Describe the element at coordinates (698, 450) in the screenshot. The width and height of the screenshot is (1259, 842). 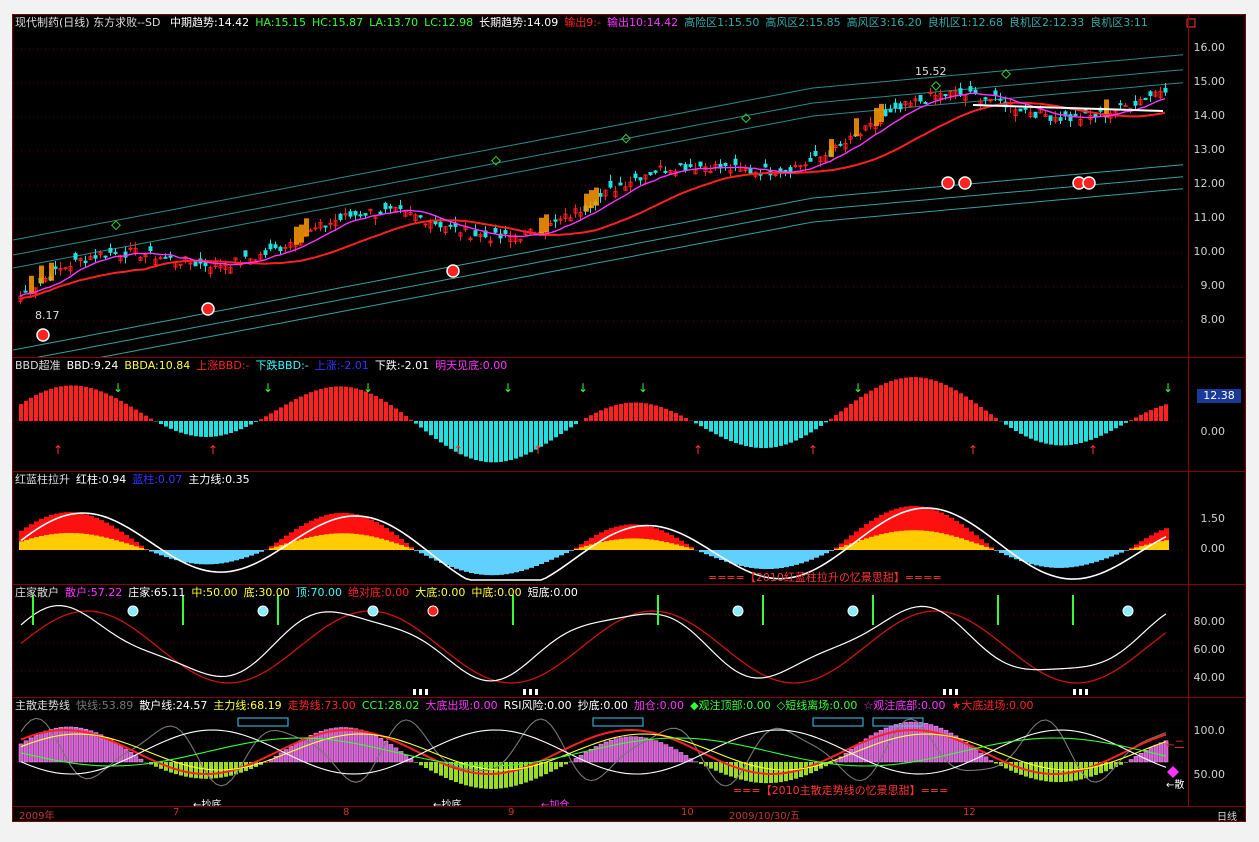
I see `up-arrow: ↑` at that location.